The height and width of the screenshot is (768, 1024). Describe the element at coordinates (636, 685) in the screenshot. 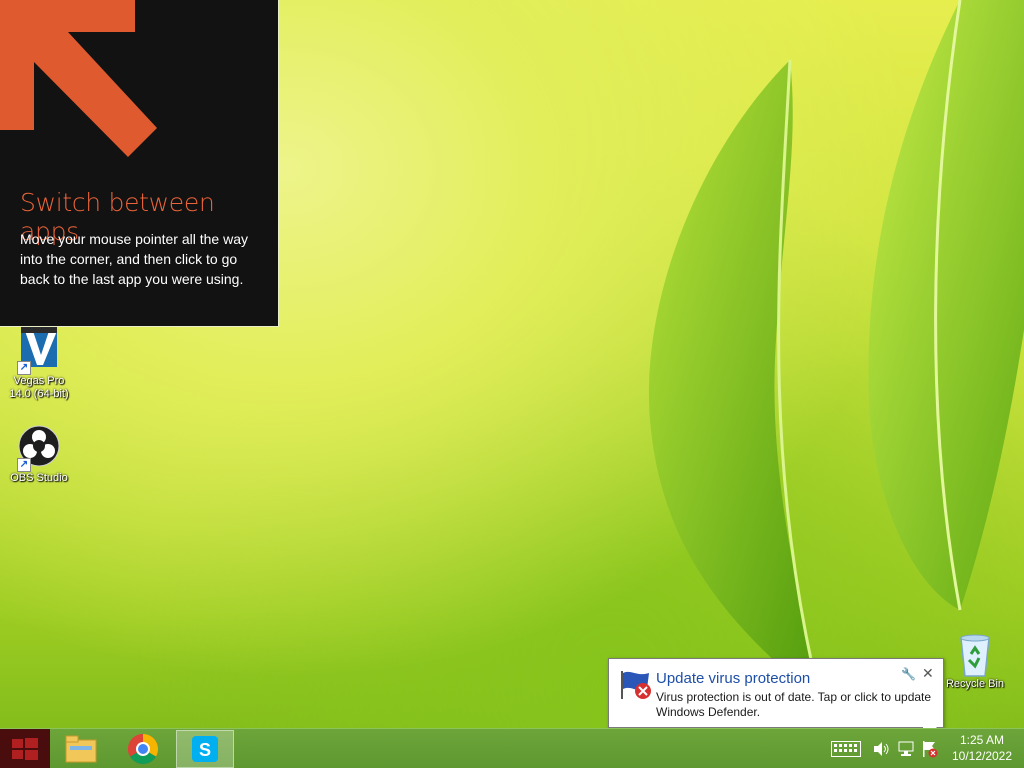

I see `defender-warning-flag-icon` at that location.